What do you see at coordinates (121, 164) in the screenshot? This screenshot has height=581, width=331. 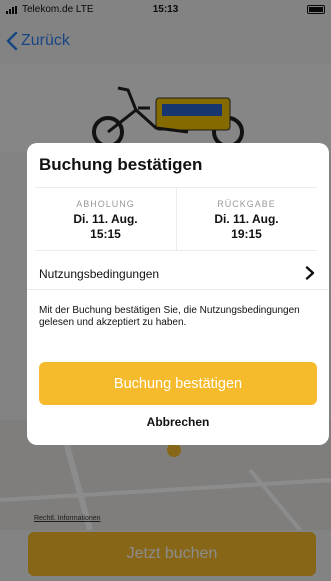 I see `dialog-title: Buchung bestätigen` at bounding box center [121, 164].